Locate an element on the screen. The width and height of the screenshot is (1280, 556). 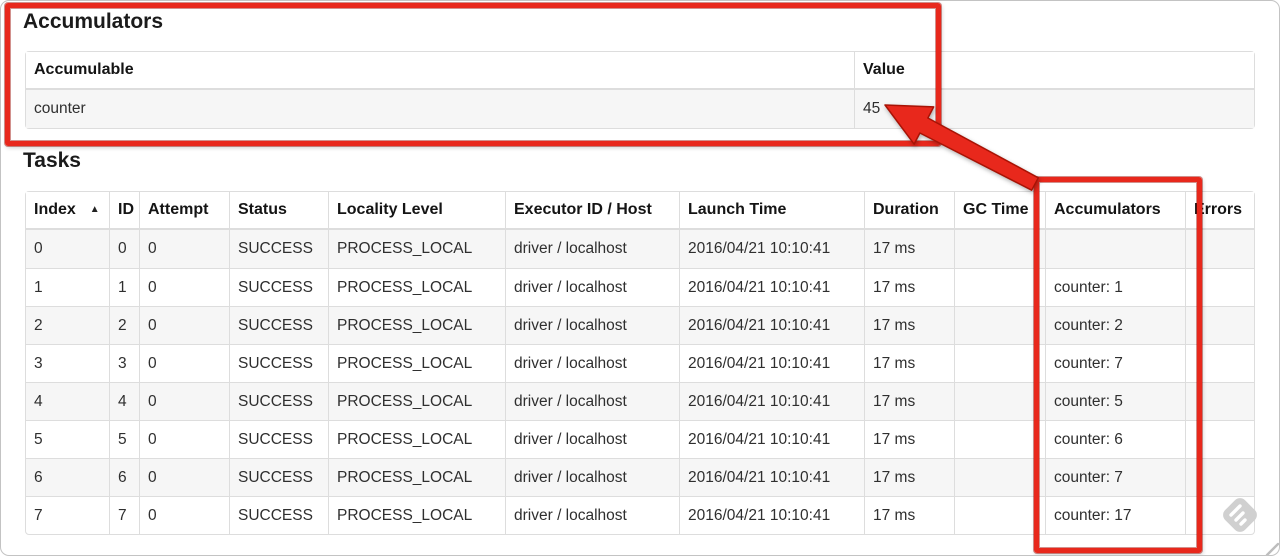
col-header-executor-id-host: Executor ID / Host is located at coordinates (592, 211).